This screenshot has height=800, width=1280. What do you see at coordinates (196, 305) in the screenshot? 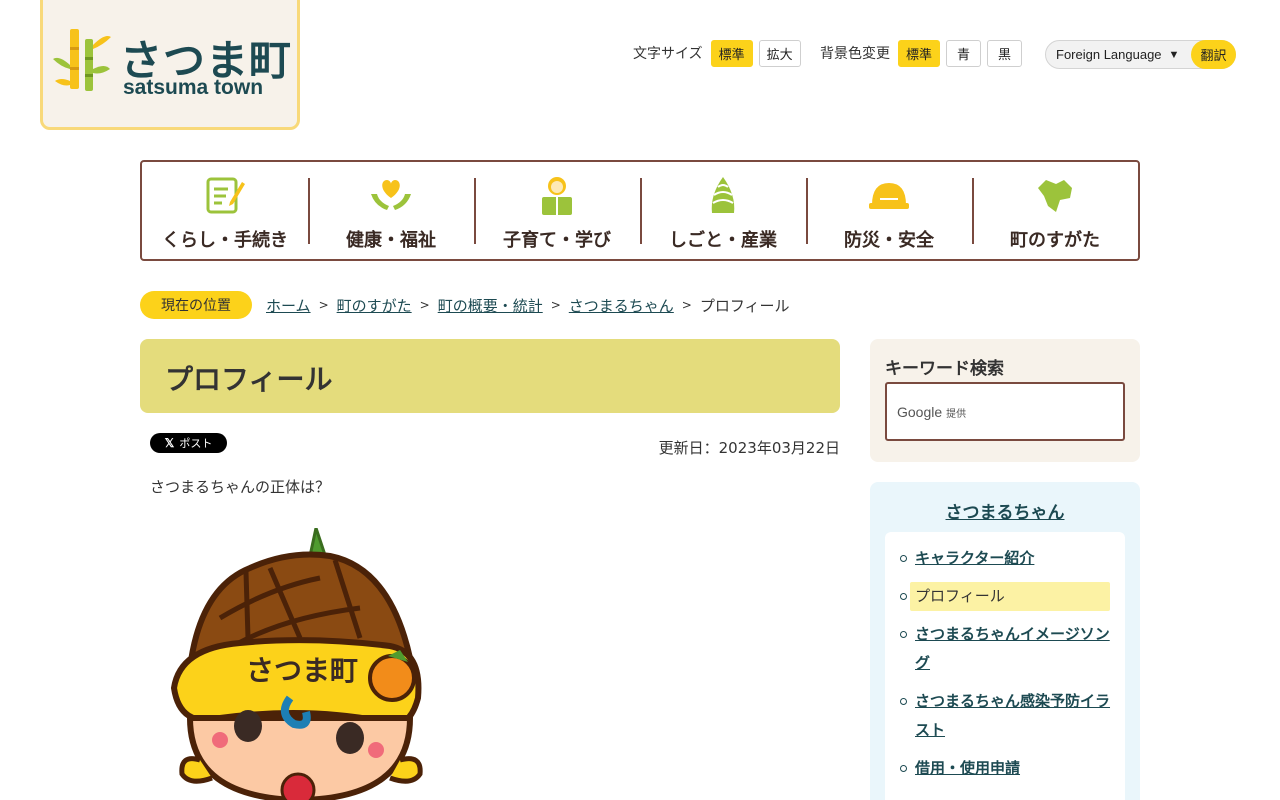
I see `breadcrumb-here-label: 現在の位置` at bounding box center [196, 305].